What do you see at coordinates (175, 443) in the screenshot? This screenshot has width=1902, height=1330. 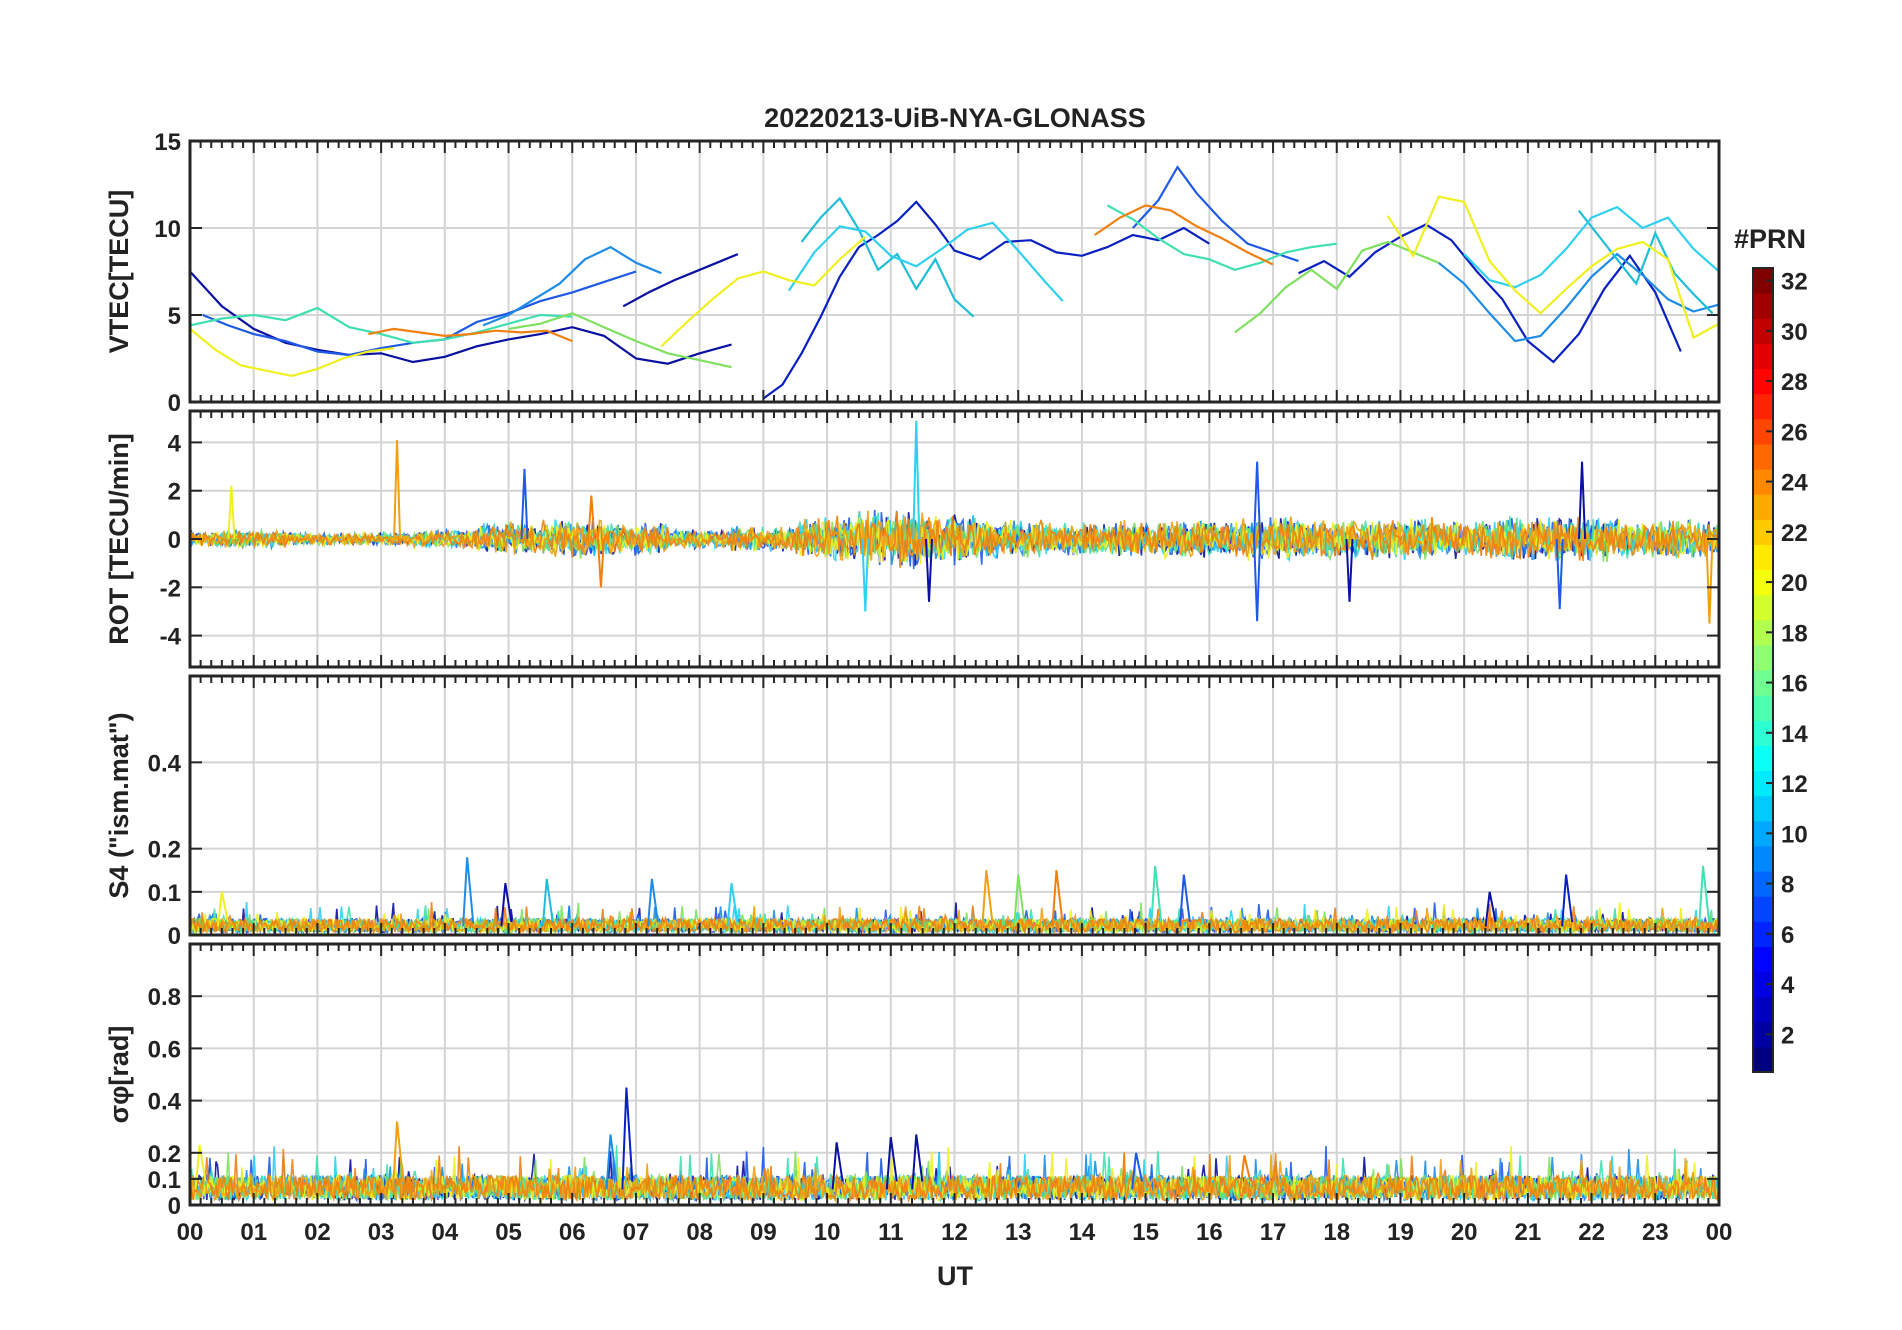 I see `y-tick-label: 4` at bounding box center [175, 443].